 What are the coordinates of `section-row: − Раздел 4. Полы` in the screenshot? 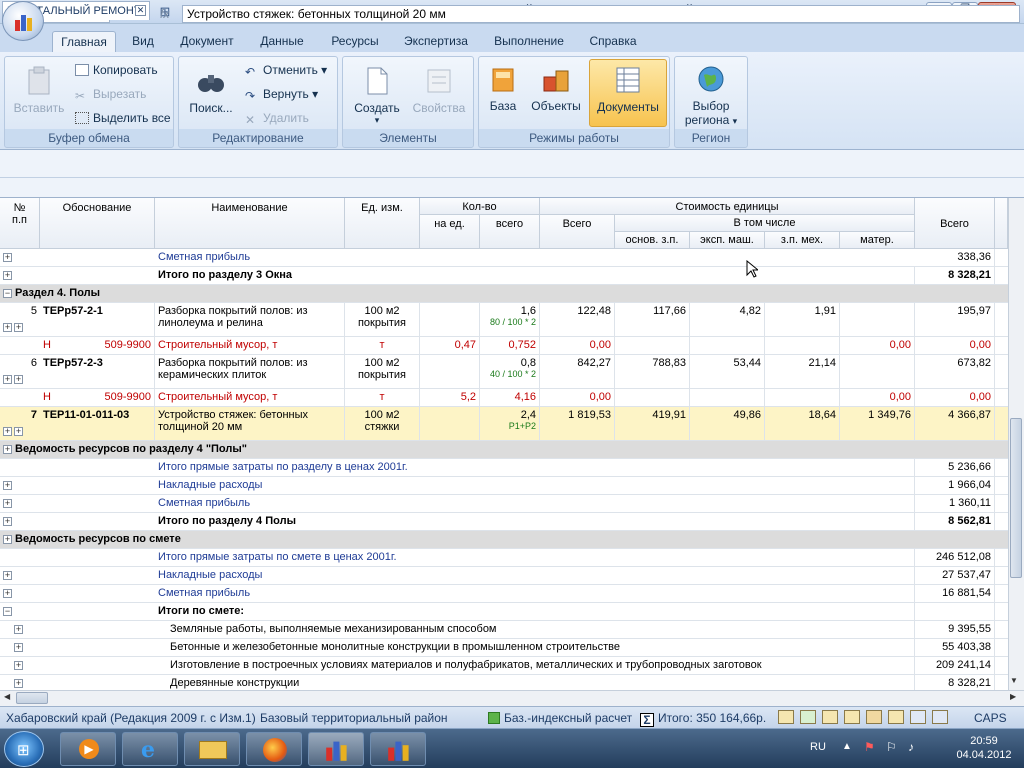 It's located at (504, 294).